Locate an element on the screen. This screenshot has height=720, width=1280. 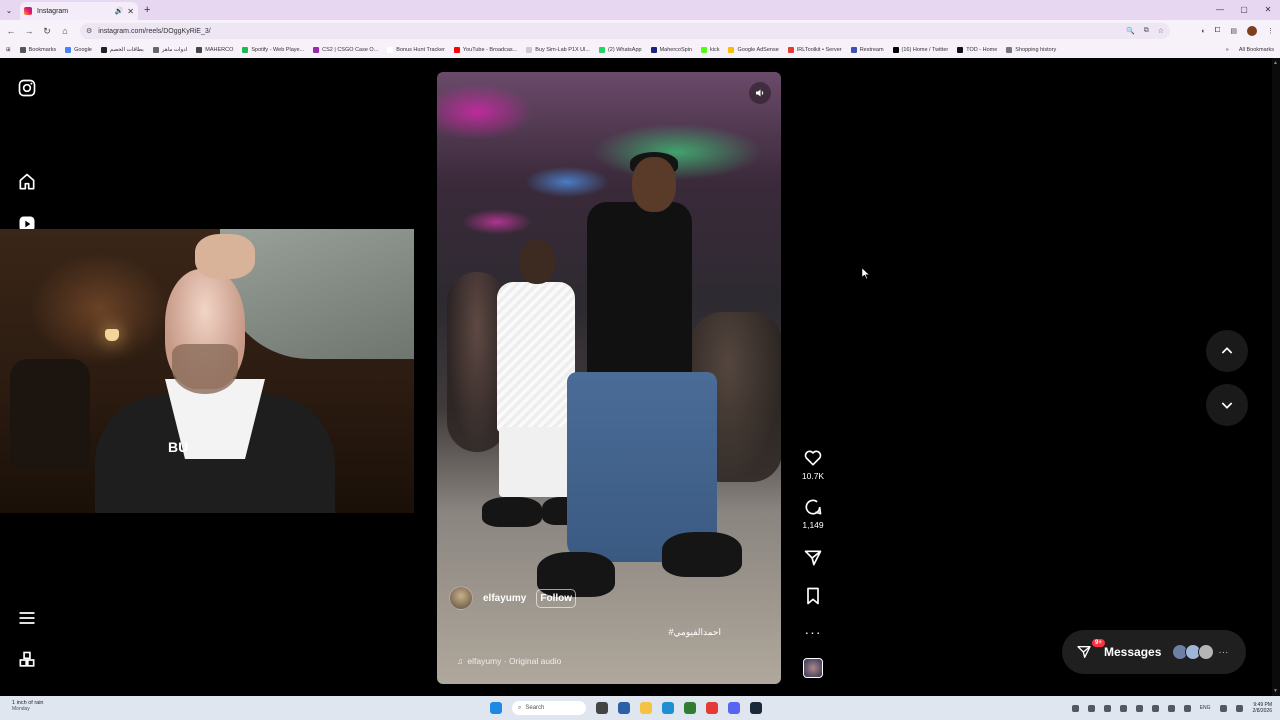
more-options-icon: ··· is located at coordinates (813, 632).